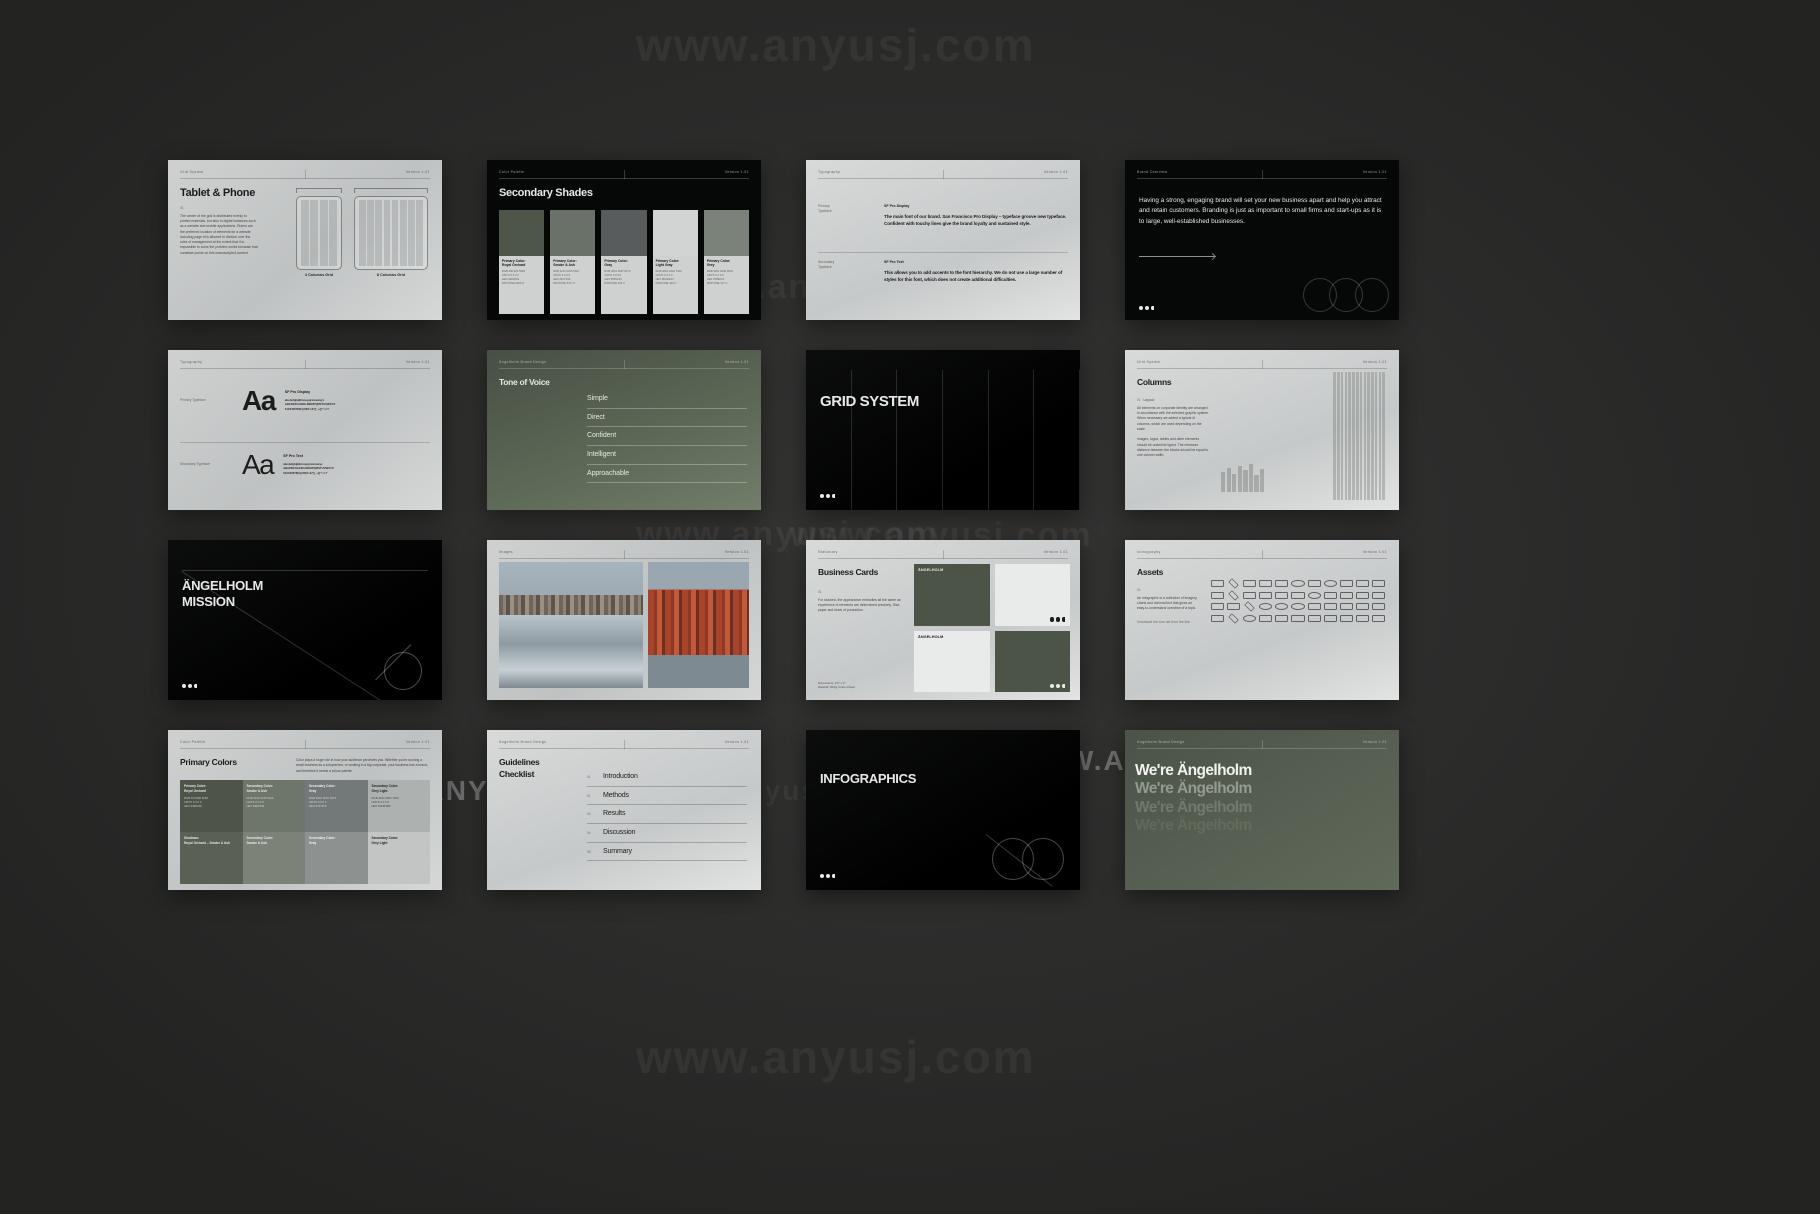  I want to click on settings-icon, so click(1378, 618).